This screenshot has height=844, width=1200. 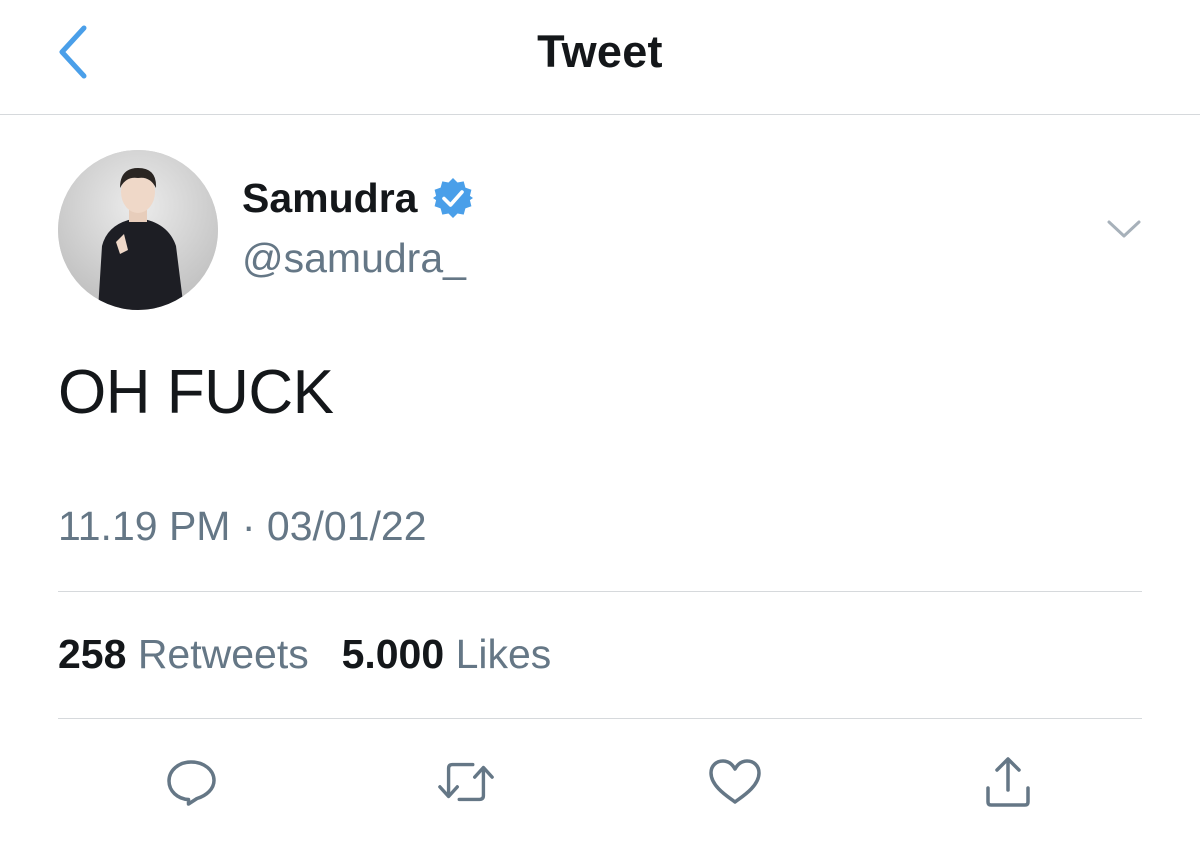 I want to click on likes-count: 5.000, so click(x=393, y=654).